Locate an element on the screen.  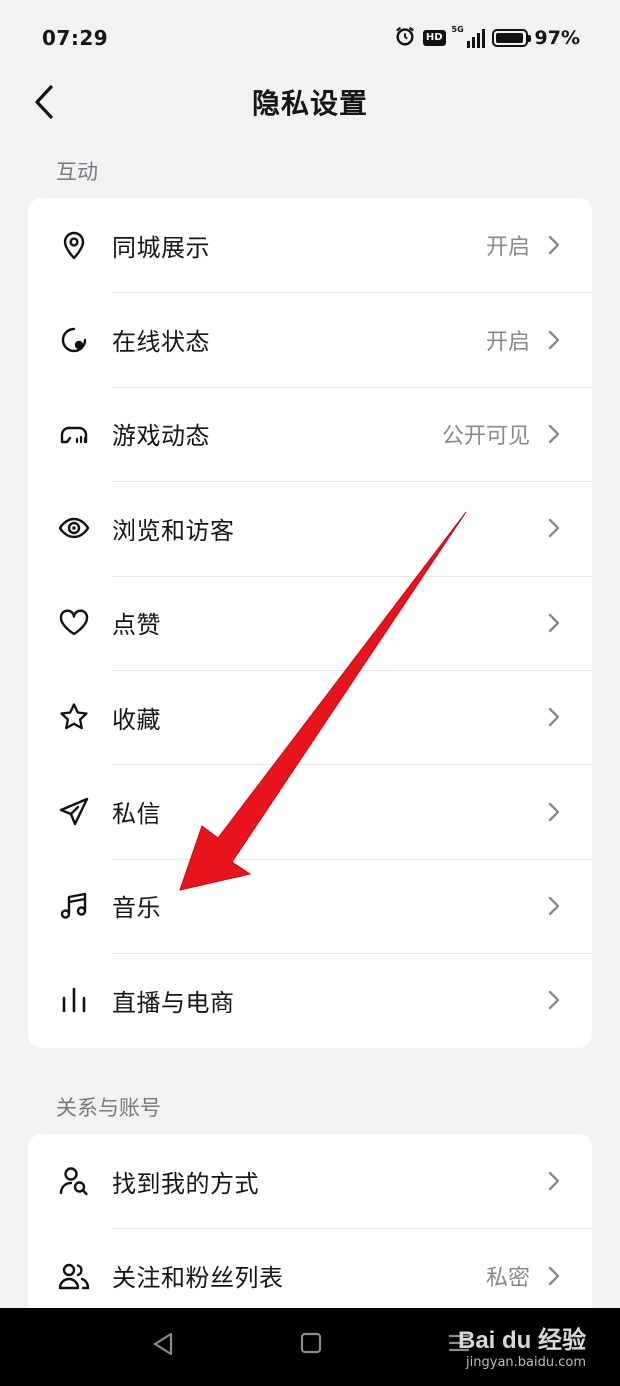
row-label: 收藏 is located at coordinates (136, 719).